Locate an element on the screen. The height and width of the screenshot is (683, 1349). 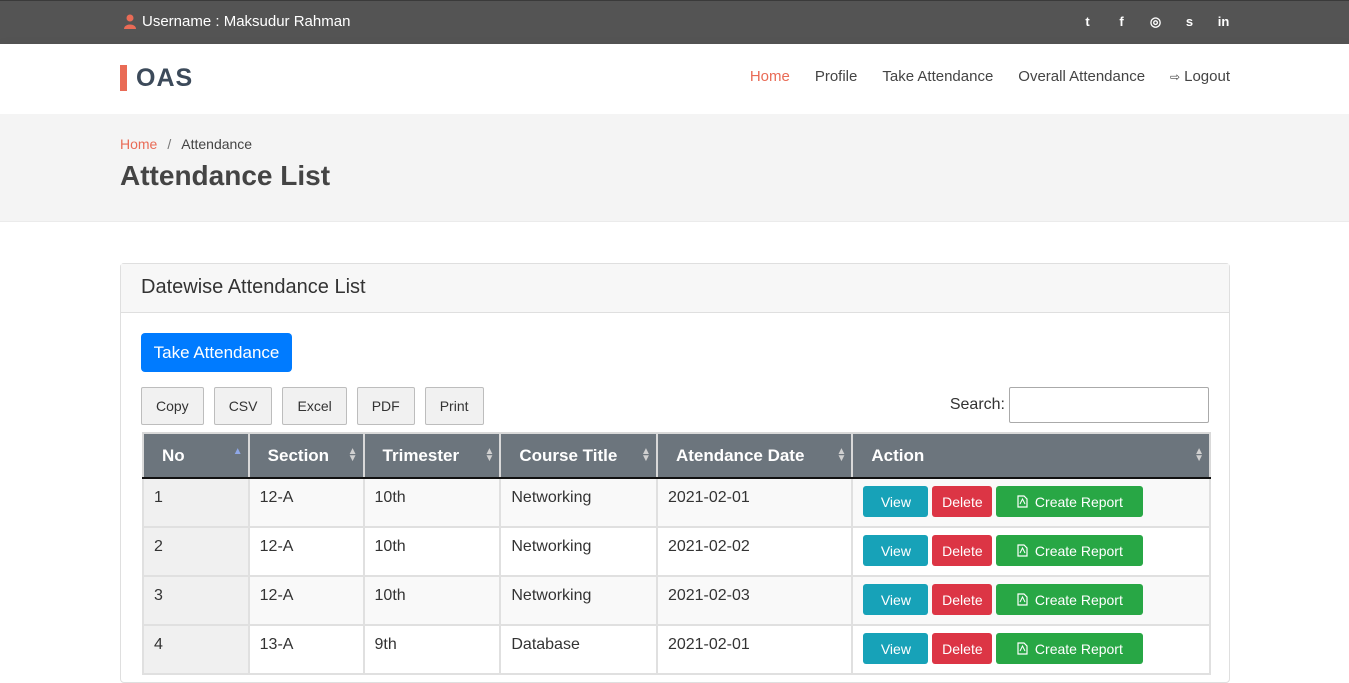
page-title: Attendance List is located at coordinates (225, 175).